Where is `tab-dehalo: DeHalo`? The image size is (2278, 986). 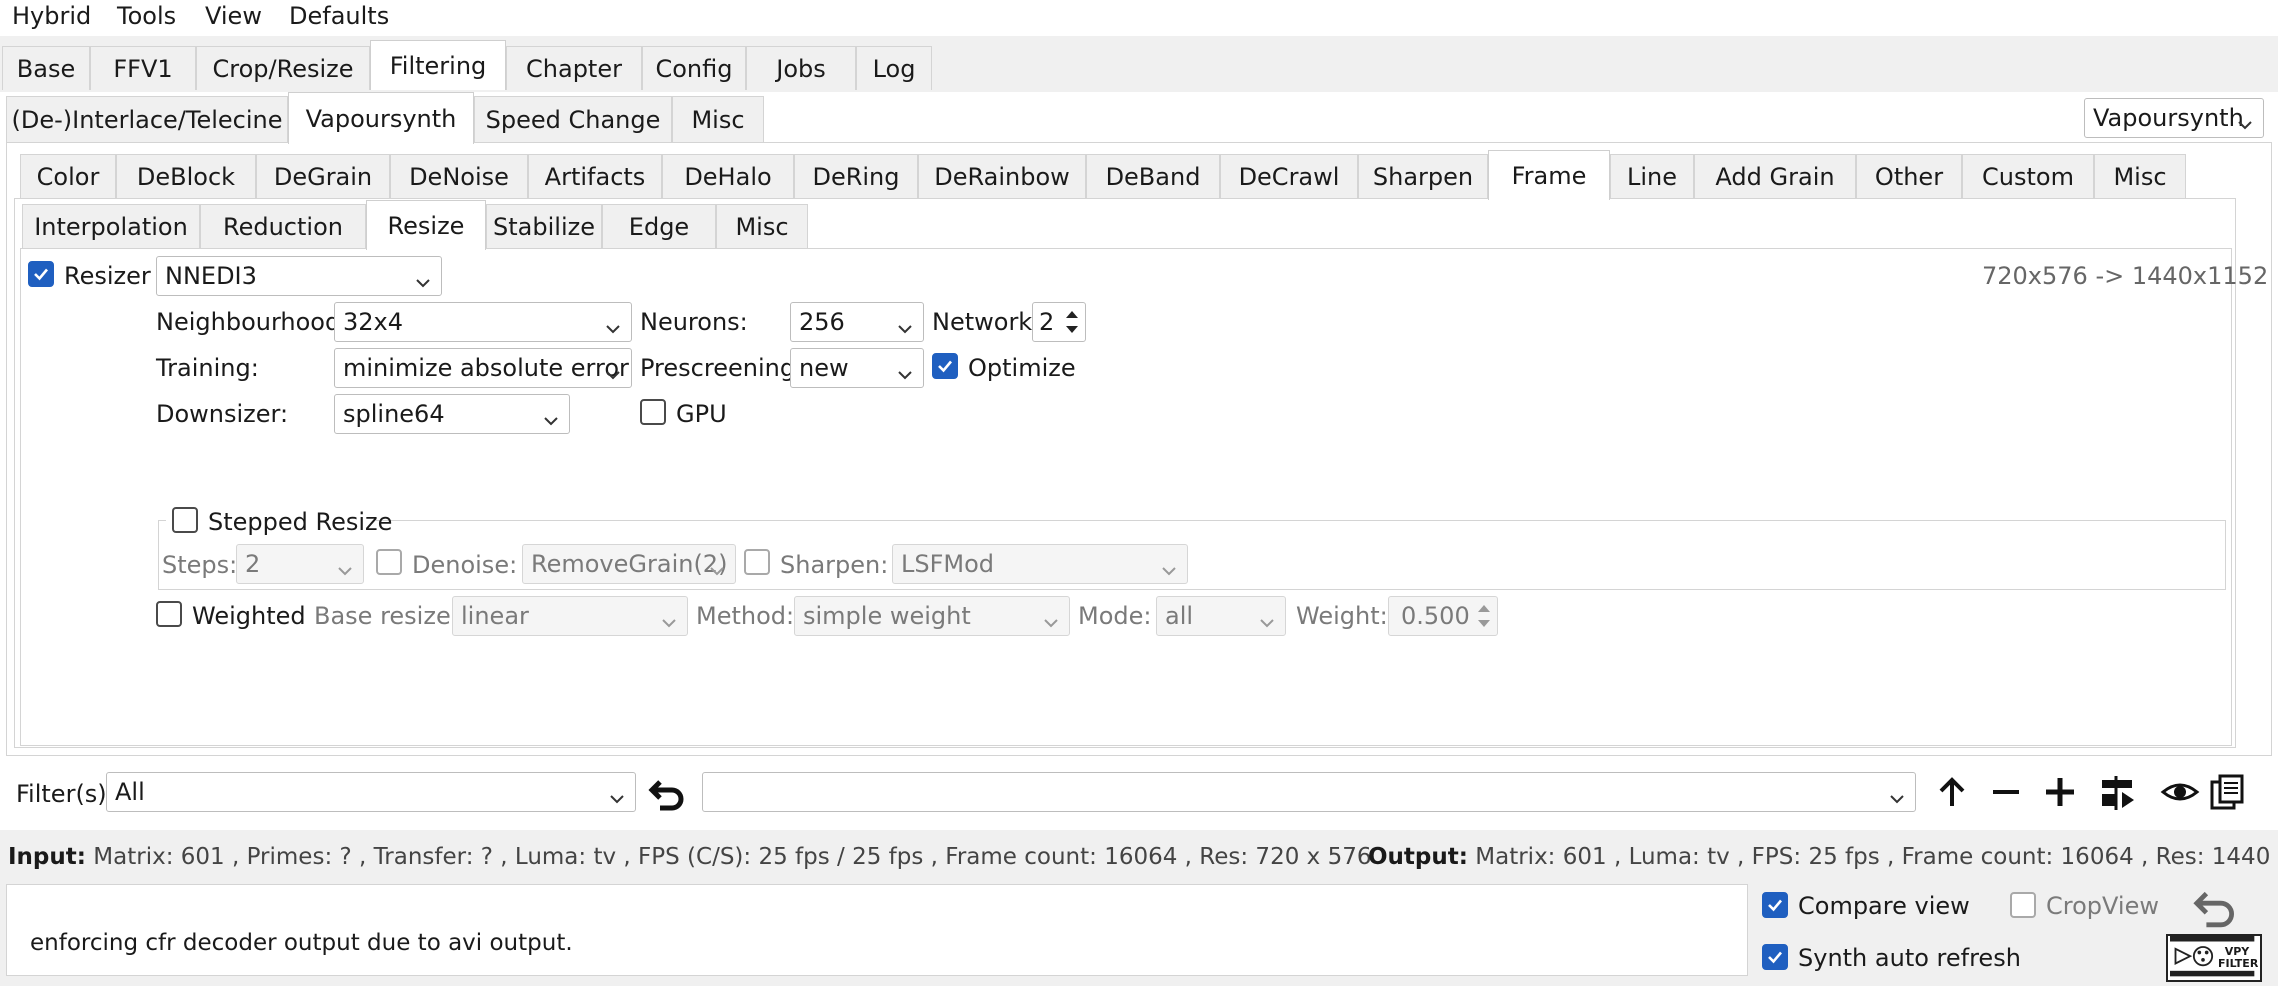
tab-dehalo: DeHalo is located at coordinates (728, 176).